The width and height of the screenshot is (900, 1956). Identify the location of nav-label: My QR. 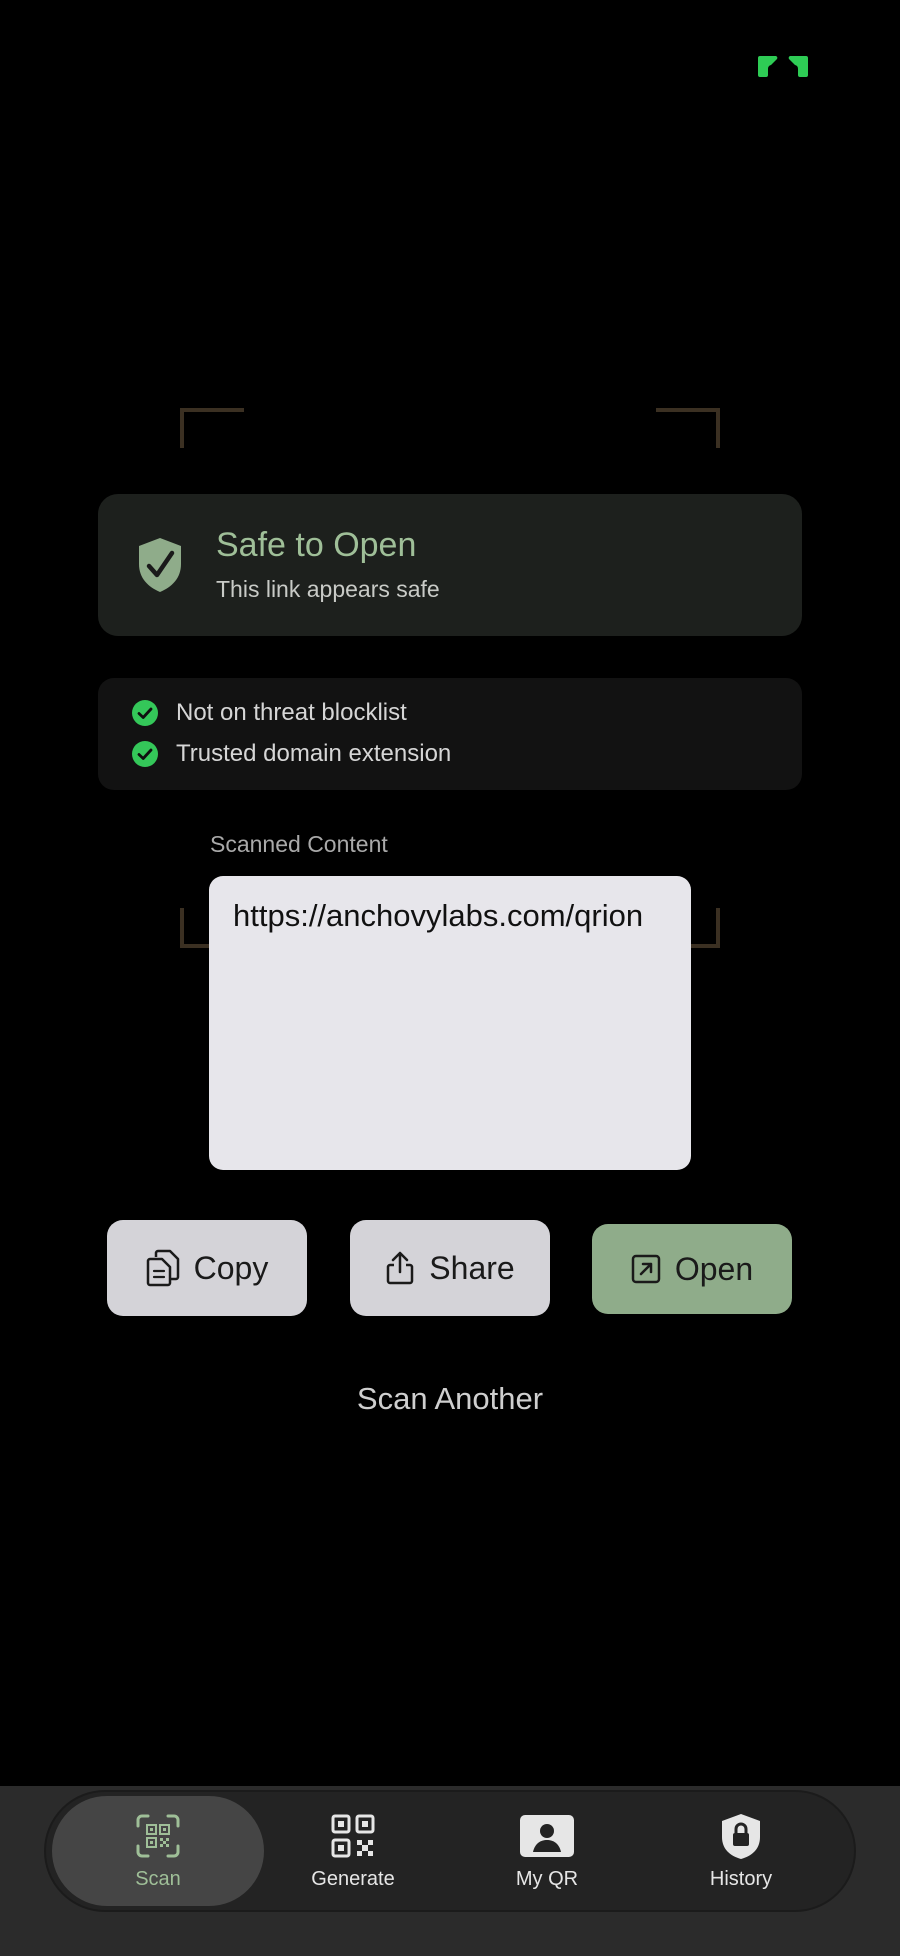
(547, 1878).